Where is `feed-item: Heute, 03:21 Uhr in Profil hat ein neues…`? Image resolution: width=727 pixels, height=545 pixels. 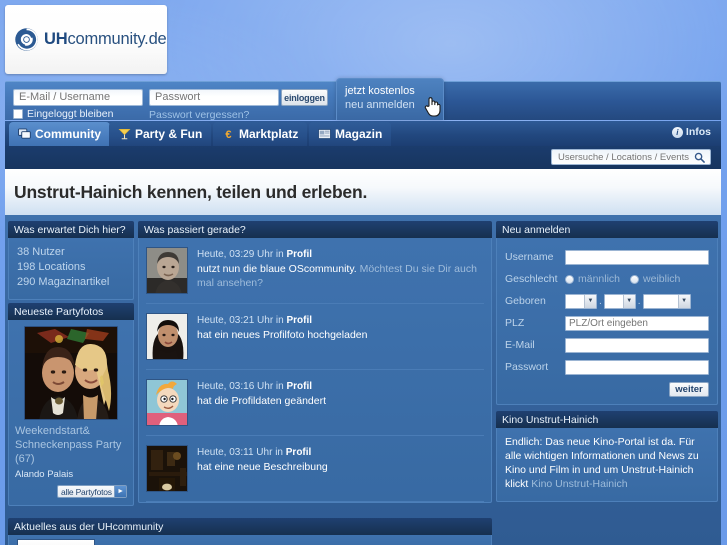 feed-item: Heute, 03:21 Uhr in Profil hat ein neues… is located at coordinates (315, 337).